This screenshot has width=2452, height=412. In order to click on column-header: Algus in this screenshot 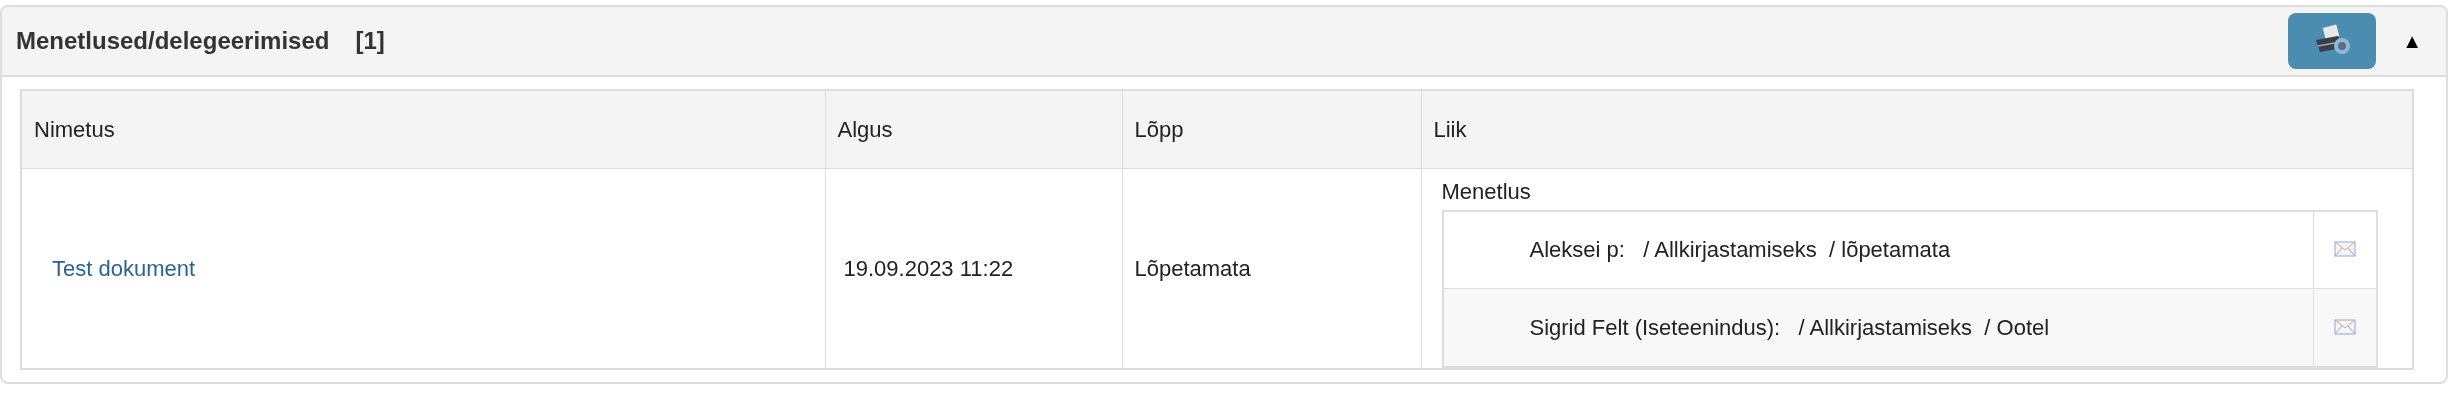, I will do `click(973, 129)`.